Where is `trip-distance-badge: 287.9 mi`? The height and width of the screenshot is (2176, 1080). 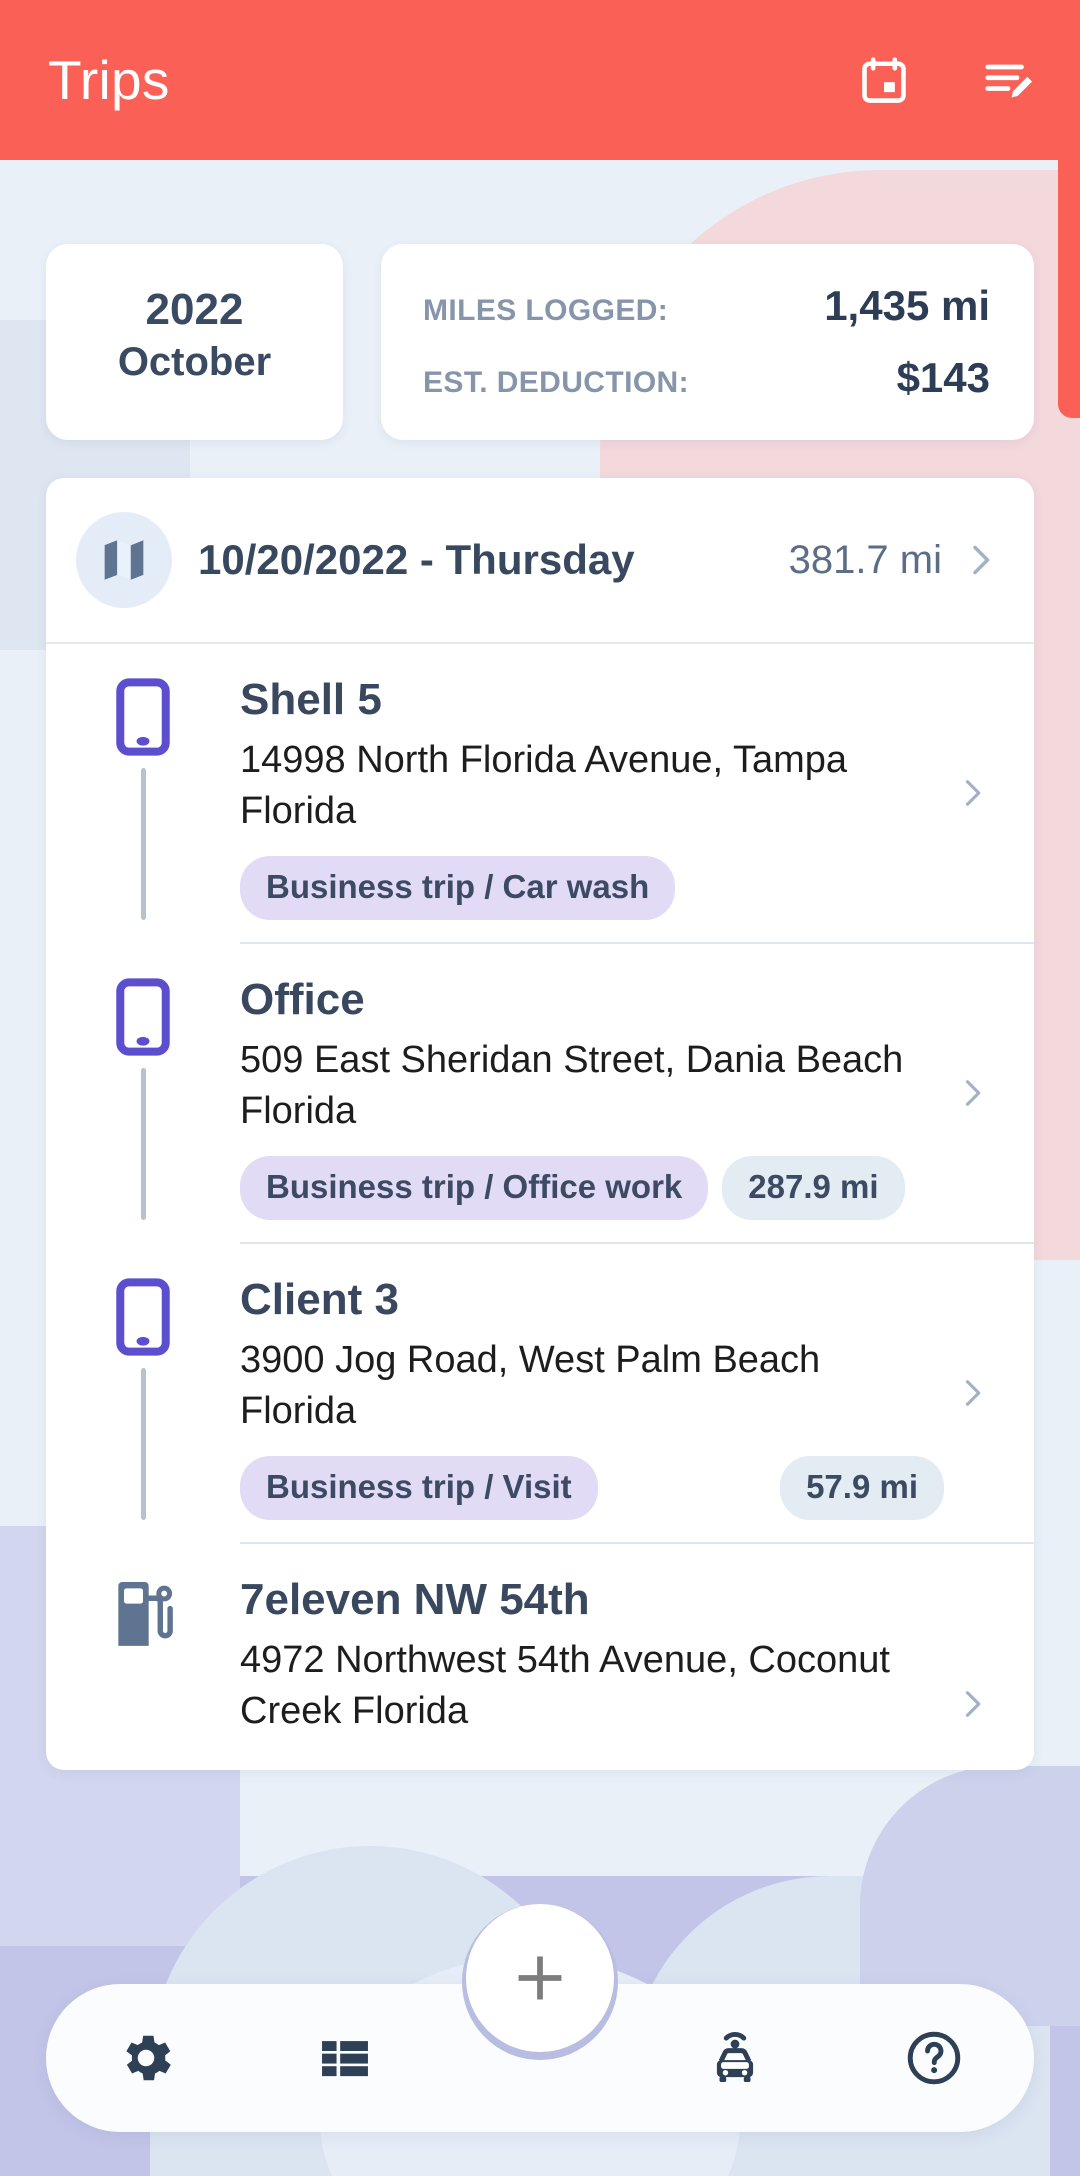
trip-distance-badge: 287.9 mi is located at coordinates (813, 1188).